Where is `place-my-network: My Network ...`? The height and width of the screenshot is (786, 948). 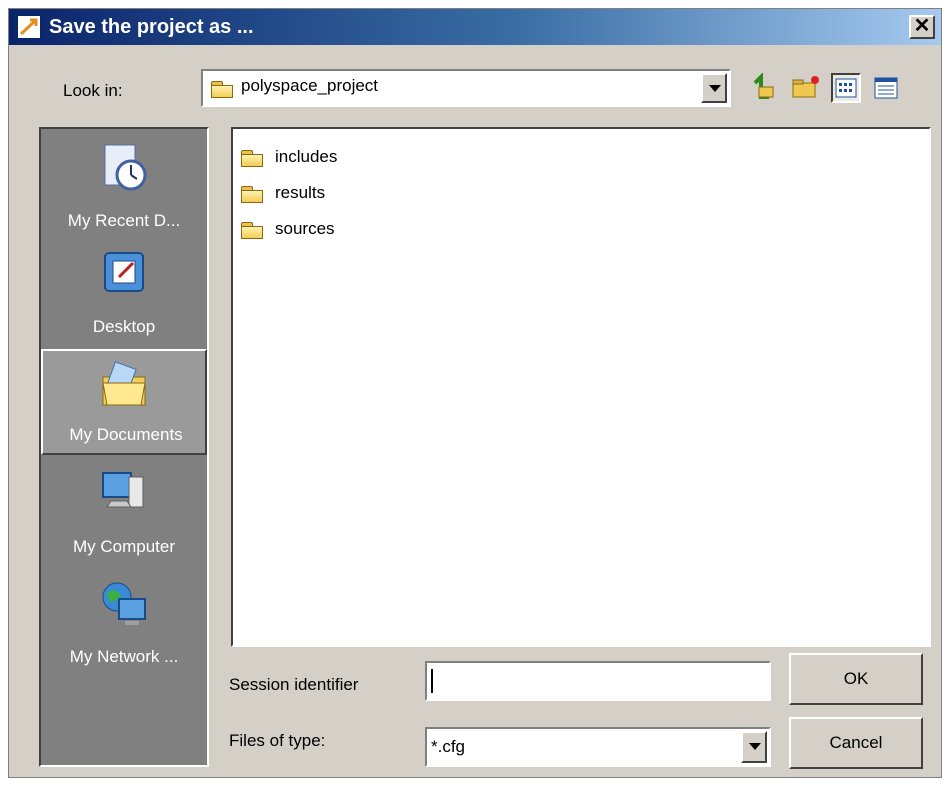
place-my-network: My Network ... is located at coordinates (124, 622).